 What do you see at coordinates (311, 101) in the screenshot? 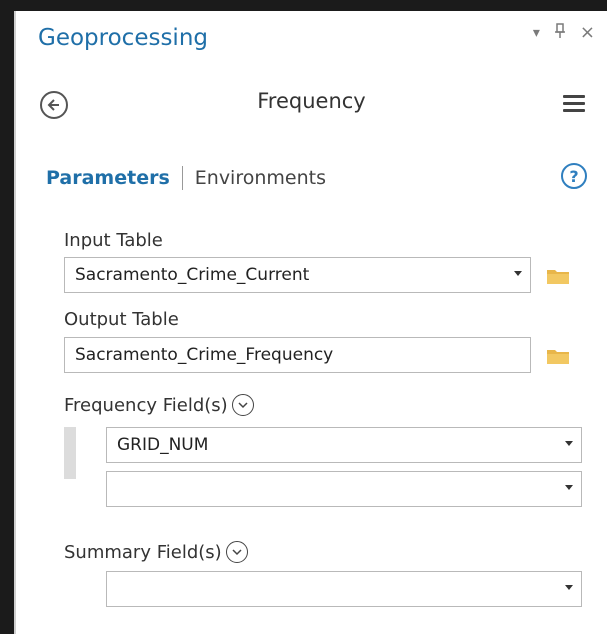
I see `tool-title: Frequency` at bounding box center [311, 101].